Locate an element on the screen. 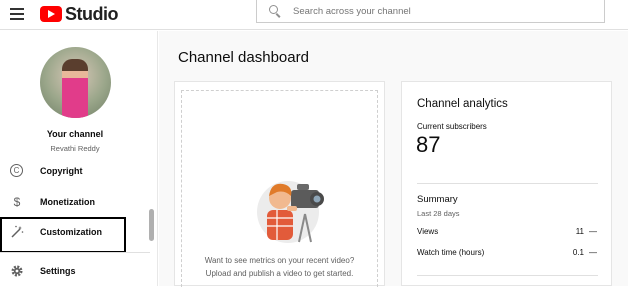  sidebar-item-monetization: $ Monetization is located at coordinates (75, 202).